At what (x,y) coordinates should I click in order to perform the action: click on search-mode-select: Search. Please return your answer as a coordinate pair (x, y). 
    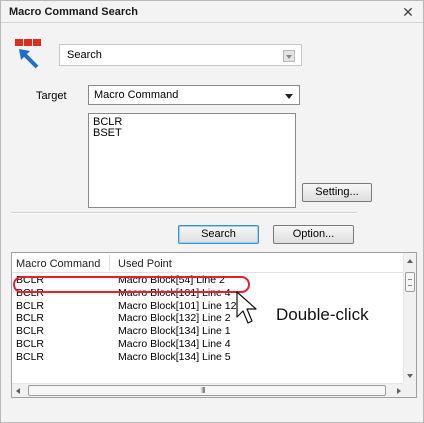
    Looking at the image, I should click on (180, 55).